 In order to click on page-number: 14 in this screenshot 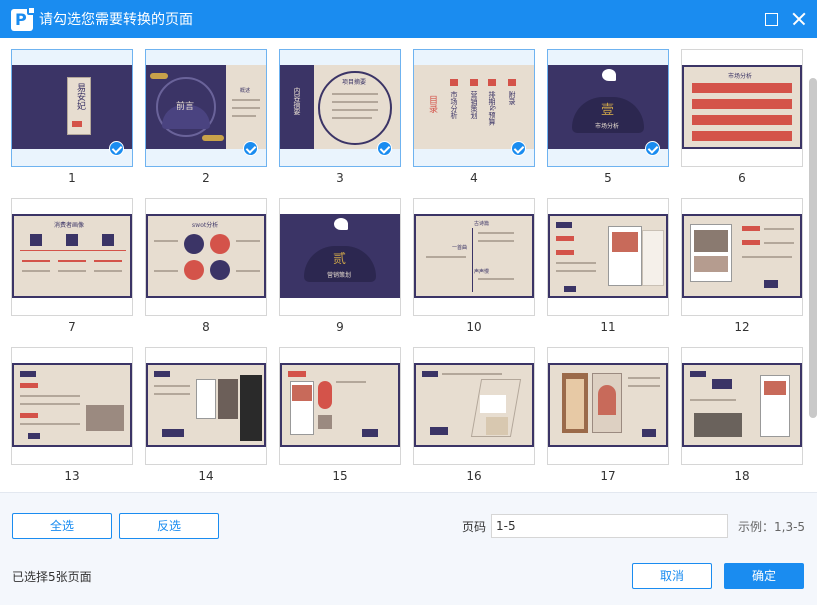, I will do `click(206, 476)`.